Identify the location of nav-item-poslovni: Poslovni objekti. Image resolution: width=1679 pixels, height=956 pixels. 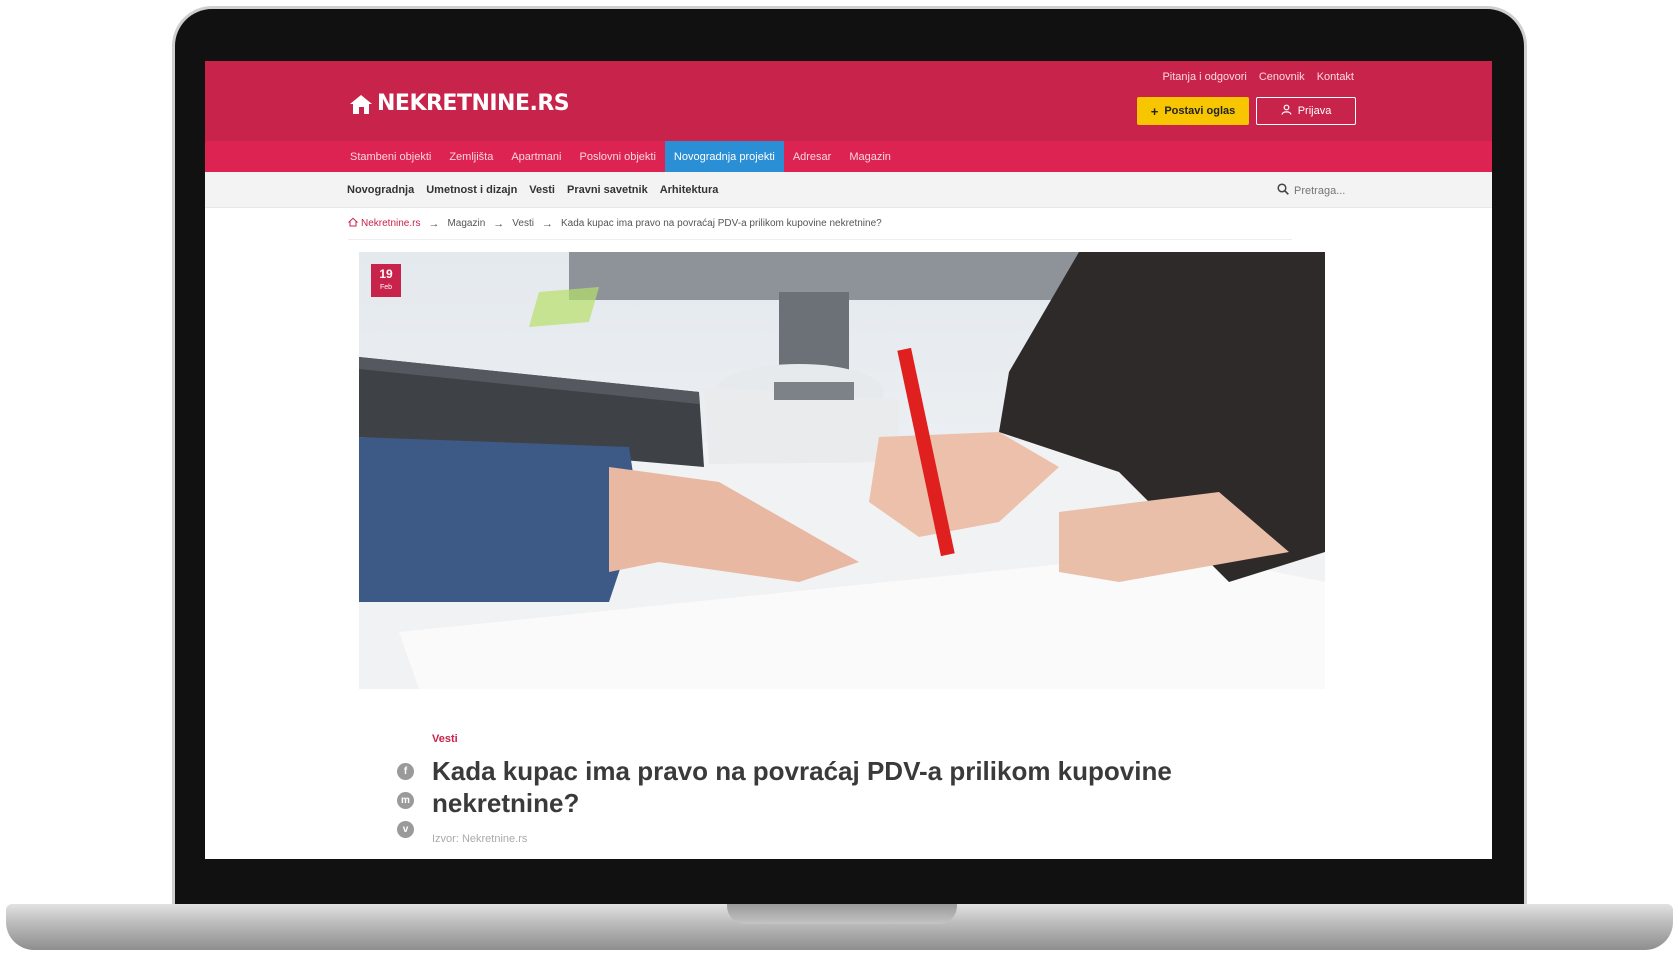
(617, 156).